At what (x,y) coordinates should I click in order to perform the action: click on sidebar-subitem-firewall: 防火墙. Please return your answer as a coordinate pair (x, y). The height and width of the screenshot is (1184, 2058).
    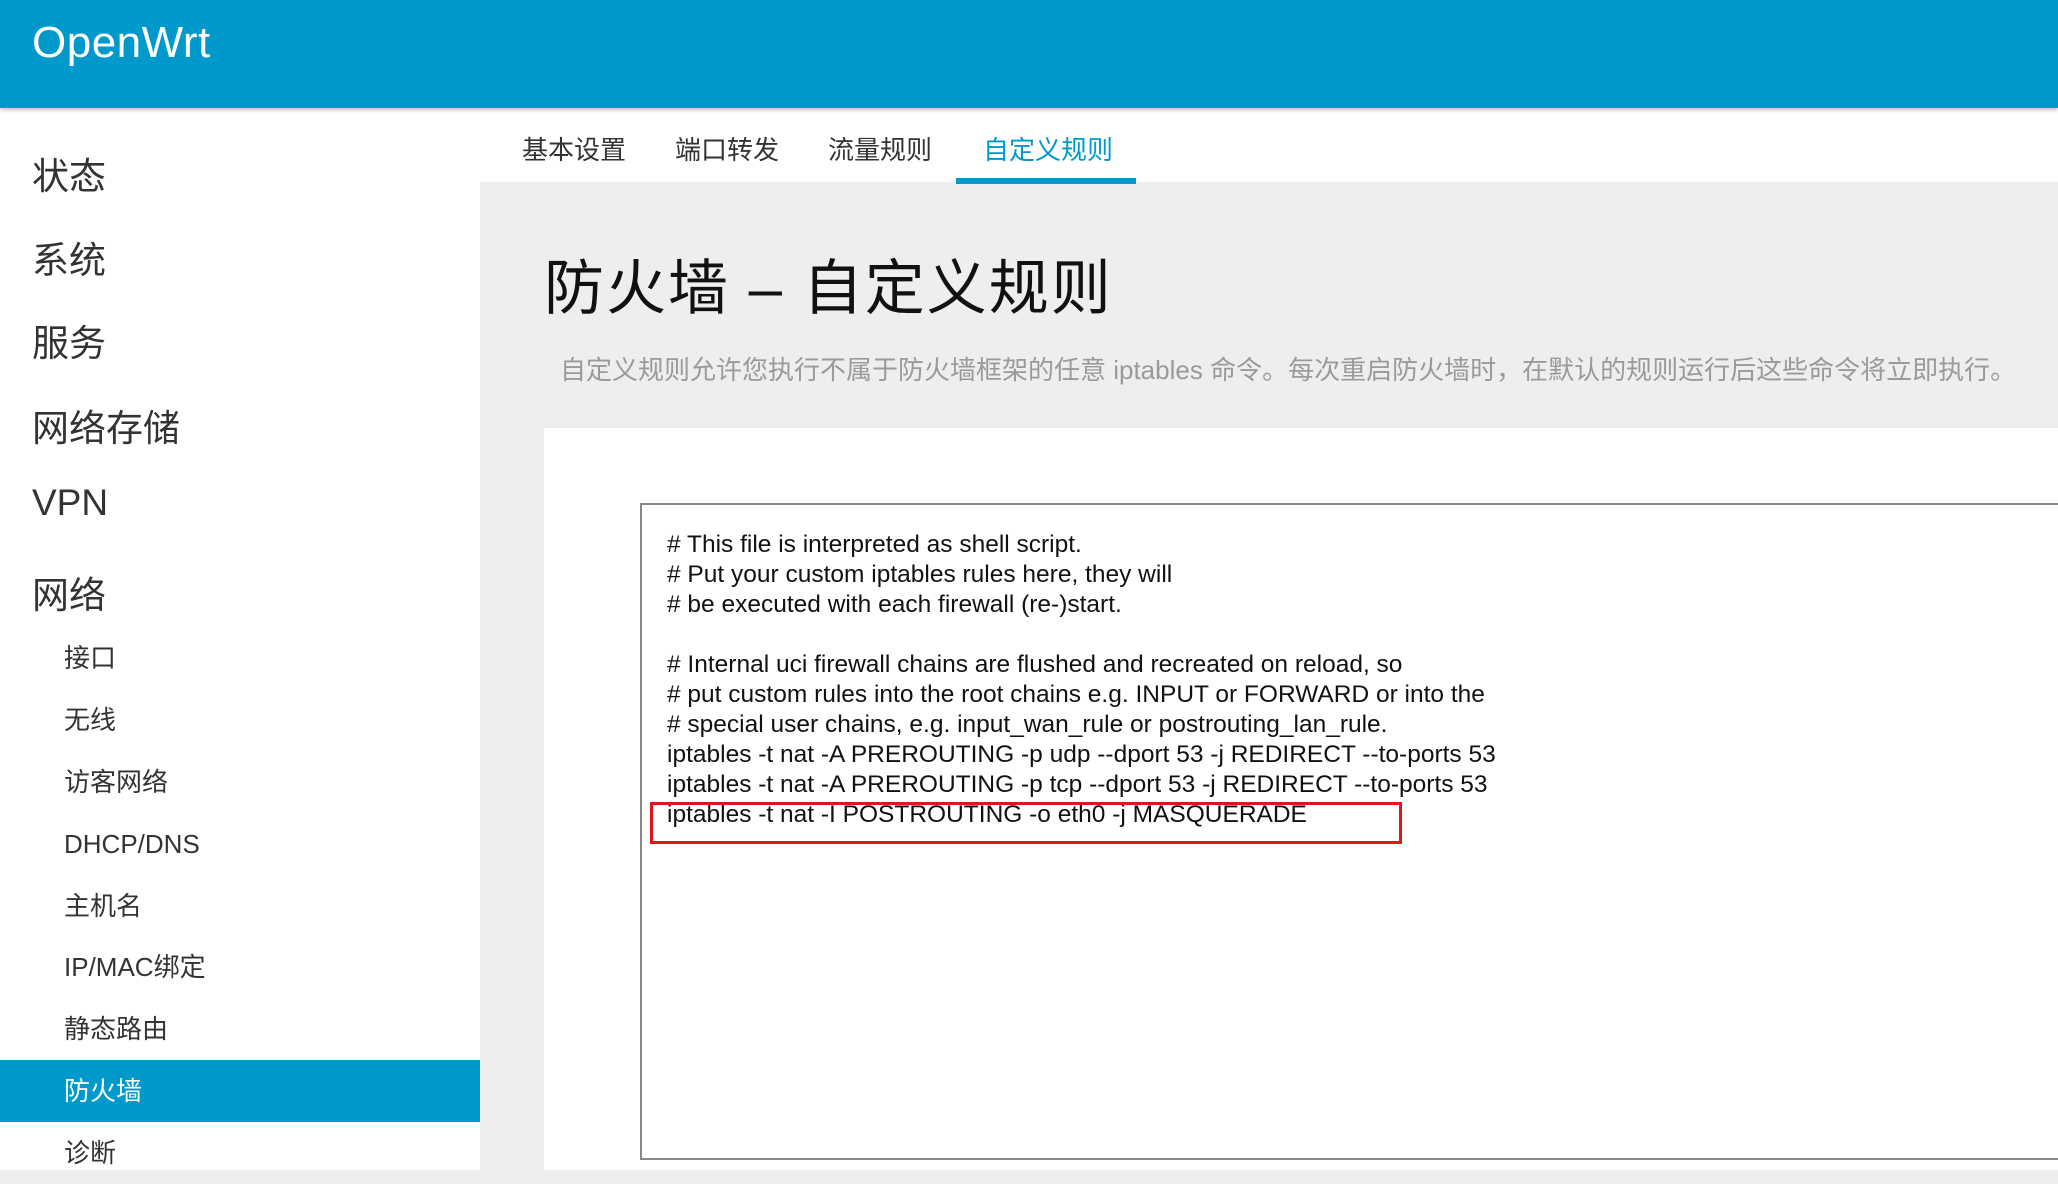
    Looking at the image, I should click on (240, 1091).